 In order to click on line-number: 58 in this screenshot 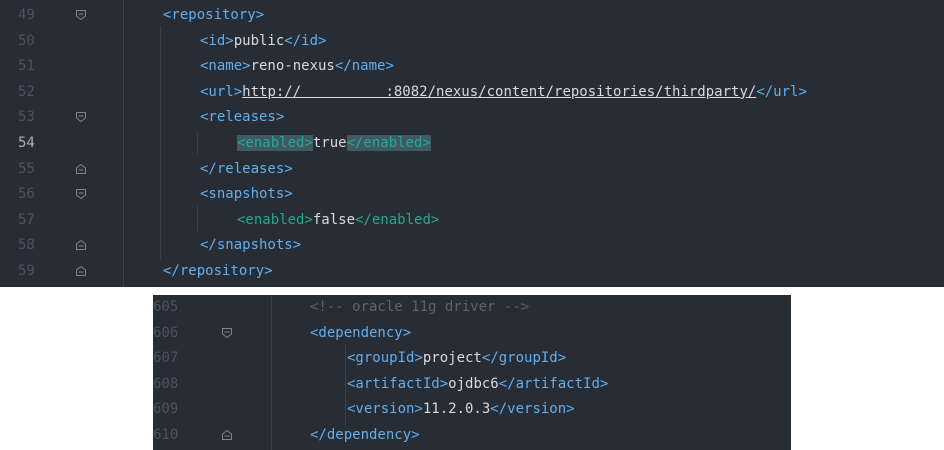, I will do `click(26, 245)`.